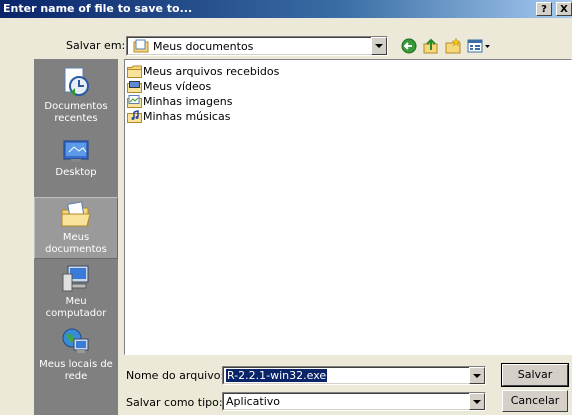  What do you see at coordinates (76, 243) in the screenshot?
I see `place-label: Meus documentos` at bounding box center [76, 243].